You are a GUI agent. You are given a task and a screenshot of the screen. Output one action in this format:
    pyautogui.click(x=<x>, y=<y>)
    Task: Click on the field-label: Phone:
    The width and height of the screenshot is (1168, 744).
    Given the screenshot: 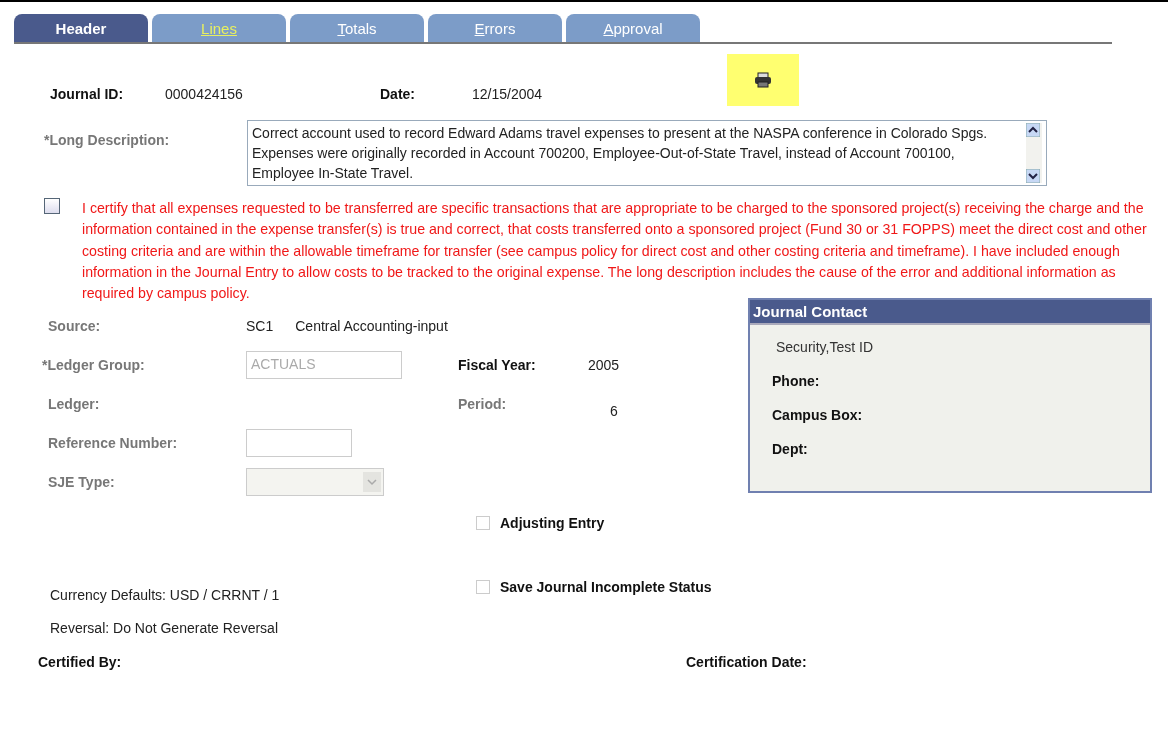 What is the action you would take?
    pyautogui.click(x=796, y=381)
    